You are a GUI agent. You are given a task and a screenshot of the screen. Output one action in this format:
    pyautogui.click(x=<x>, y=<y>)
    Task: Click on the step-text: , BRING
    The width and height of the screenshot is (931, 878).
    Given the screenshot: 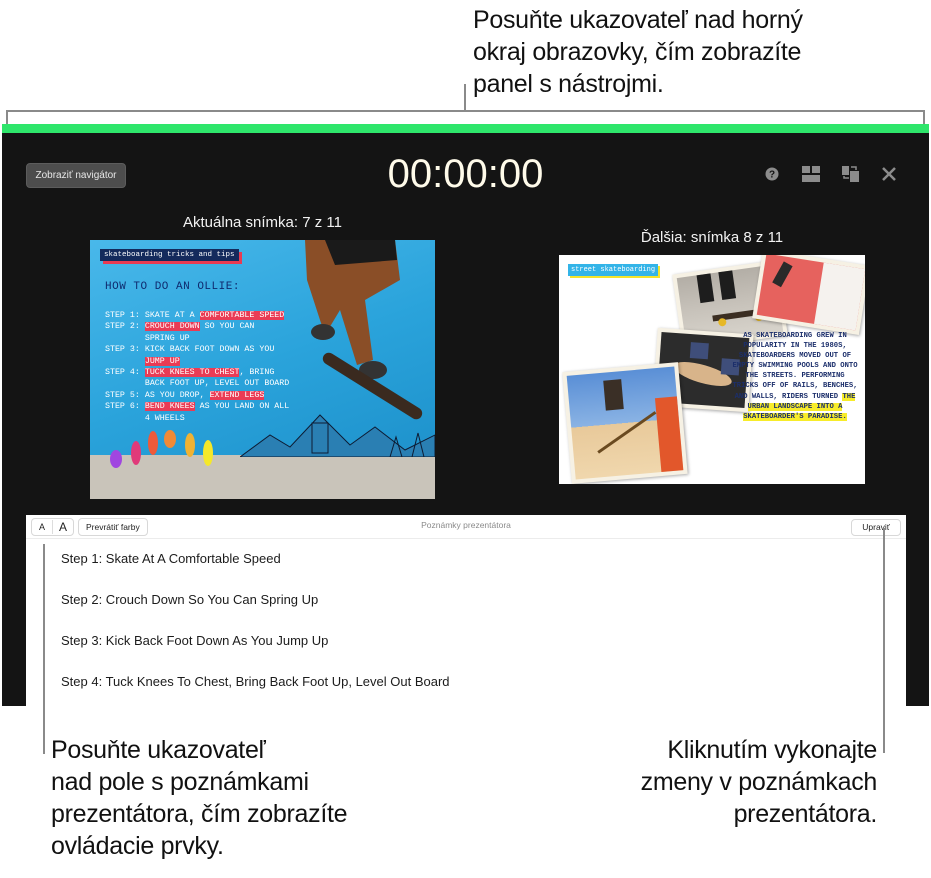 What is the action you would take?
    pyautogui.click(x=257, y=373)
    